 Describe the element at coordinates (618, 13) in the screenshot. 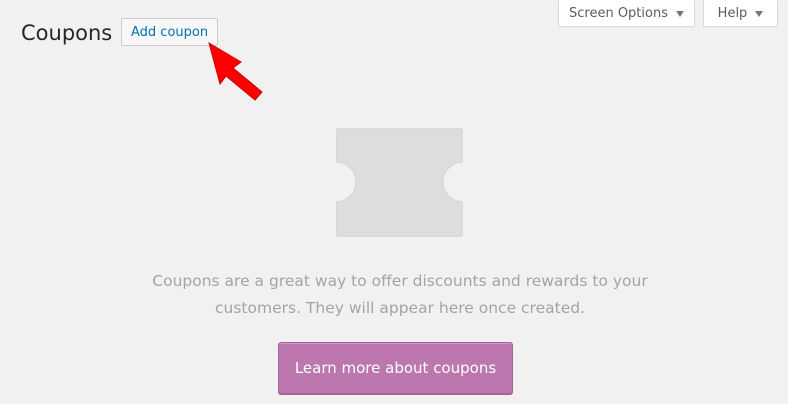

I see `screen-options-label: Screen Options` at that location.